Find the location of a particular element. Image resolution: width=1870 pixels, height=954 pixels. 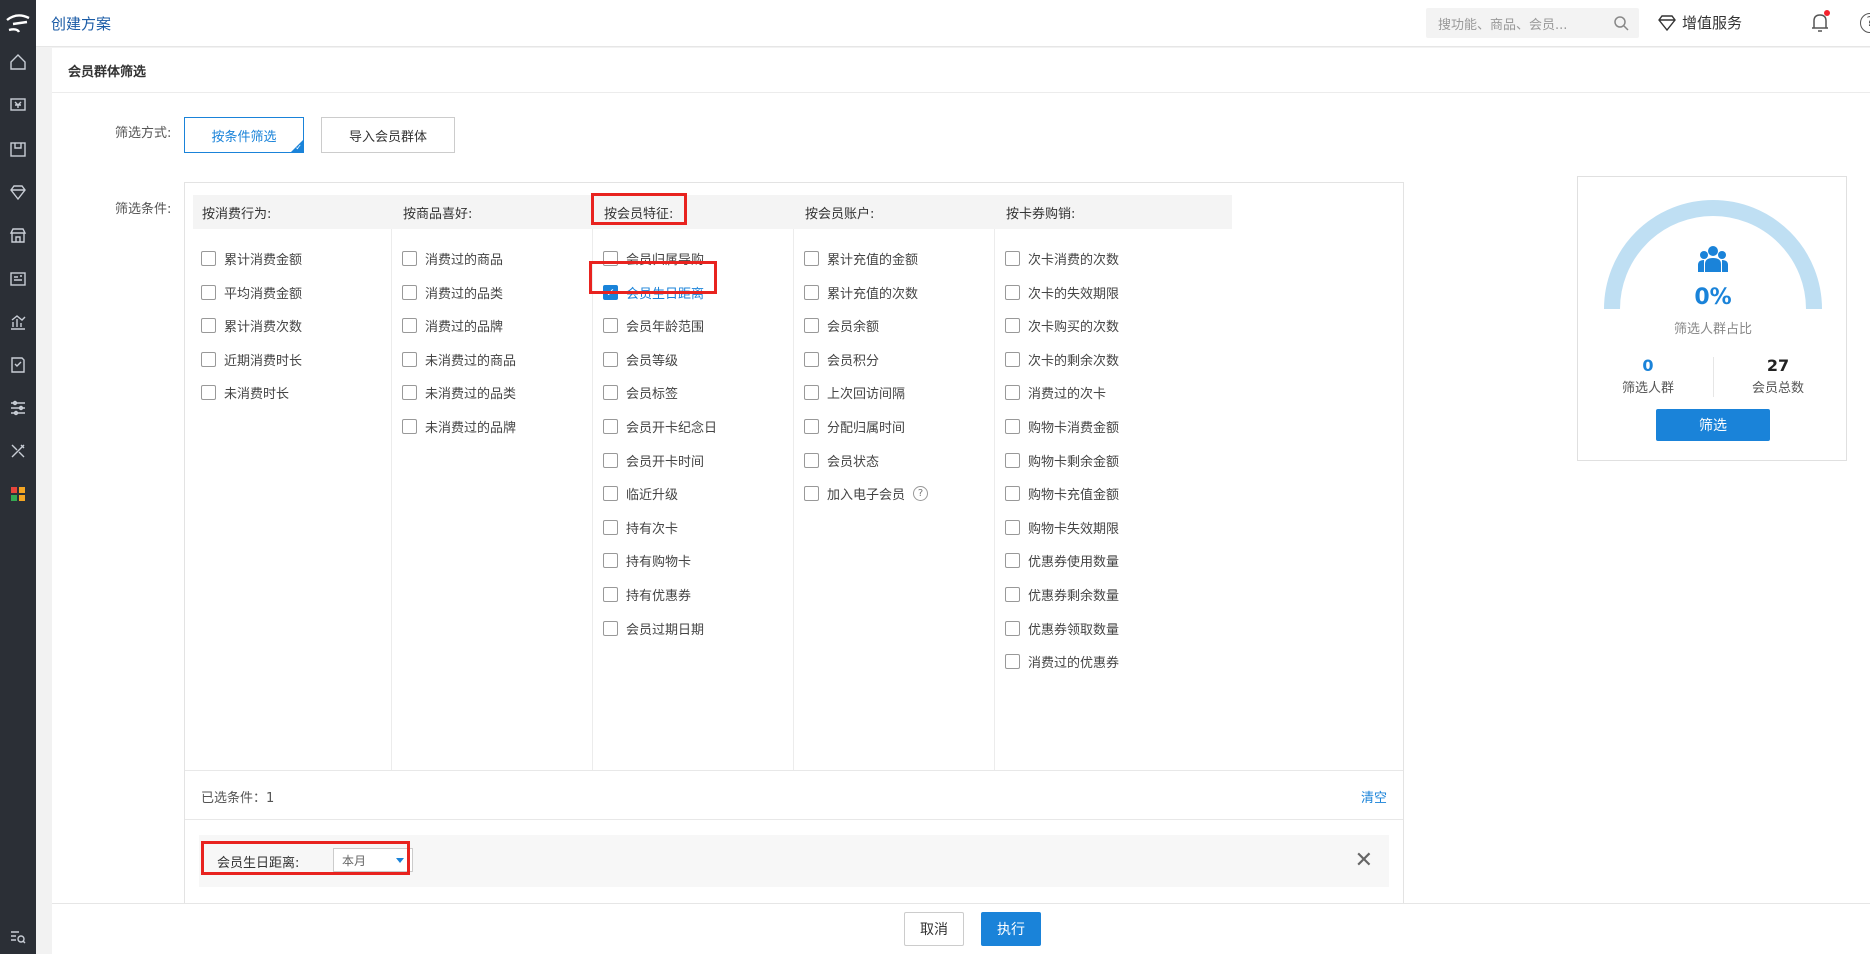

filter-by-condition-button: 按条件筛选 ✓ is located at coordinates (244, 135).